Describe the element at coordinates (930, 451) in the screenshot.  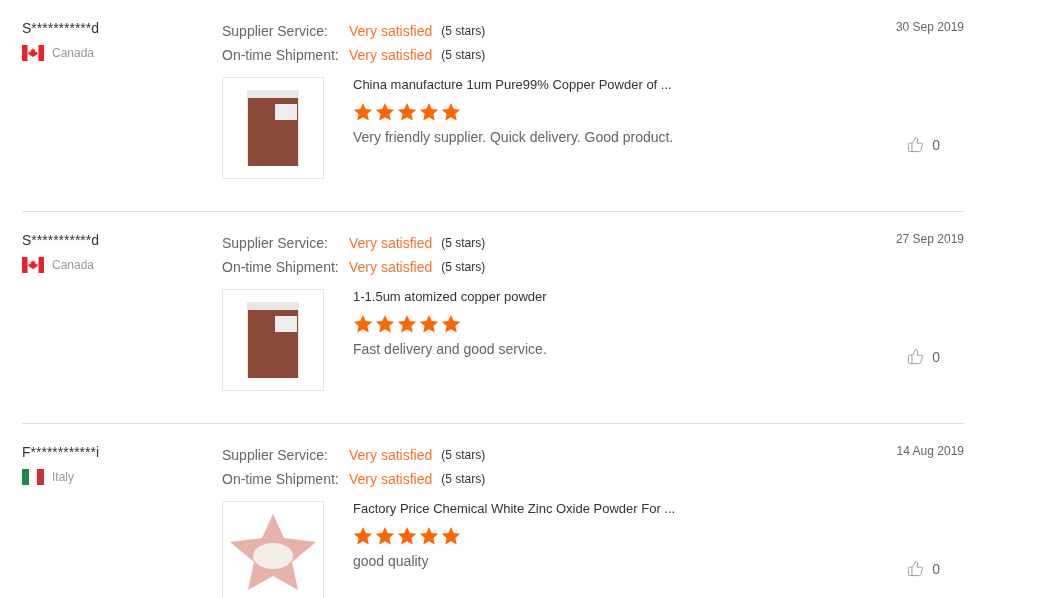
I see `review-date: 14 Aug 2019` at that location.